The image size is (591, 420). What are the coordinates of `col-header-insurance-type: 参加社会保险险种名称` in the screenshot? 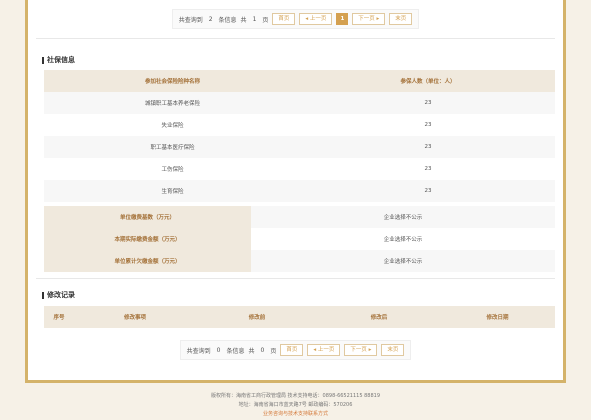 It's located at (172, 81).